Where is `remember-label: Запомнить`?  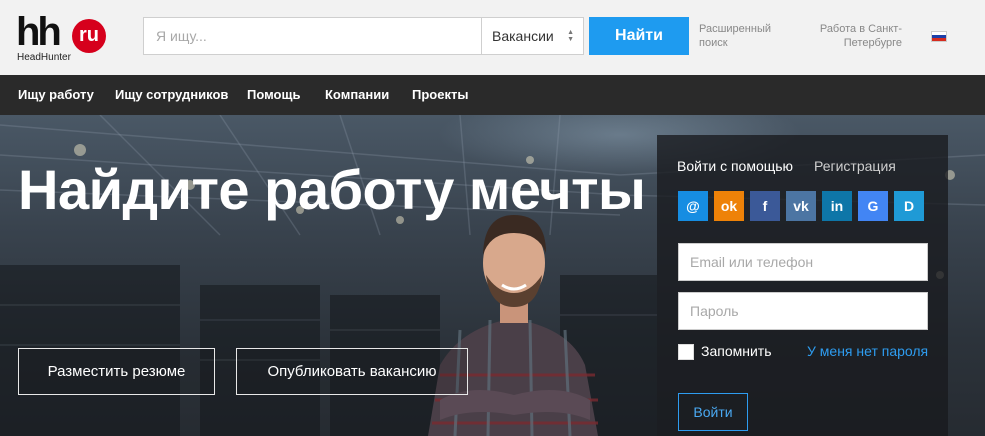
remember-label: Запомнить is located at coordinates (736, 351).